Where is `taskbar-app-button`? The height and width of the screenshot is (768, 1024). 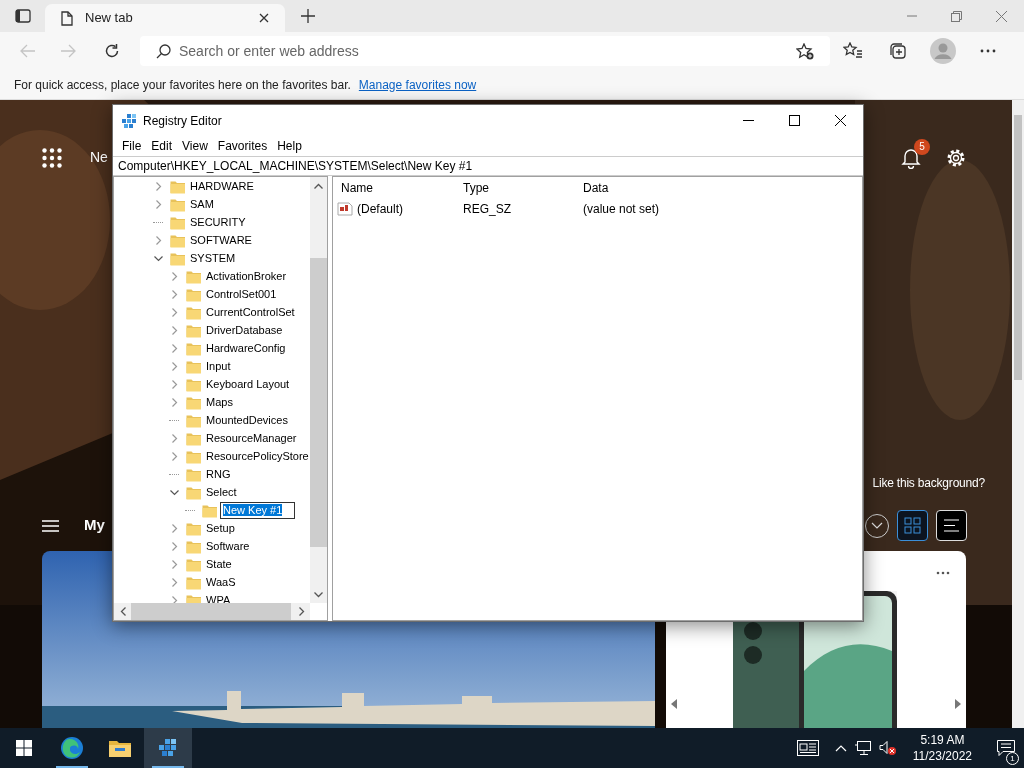
taskbar-app-button is located at coordinates (168, 748).